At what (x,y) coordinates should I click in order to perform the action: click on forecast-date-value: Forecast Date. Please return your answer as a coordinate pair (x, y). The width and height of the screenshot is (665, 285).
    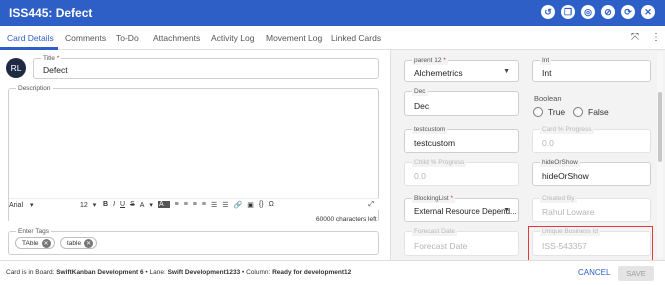
    Looking at the image, I should click on (441, 246).